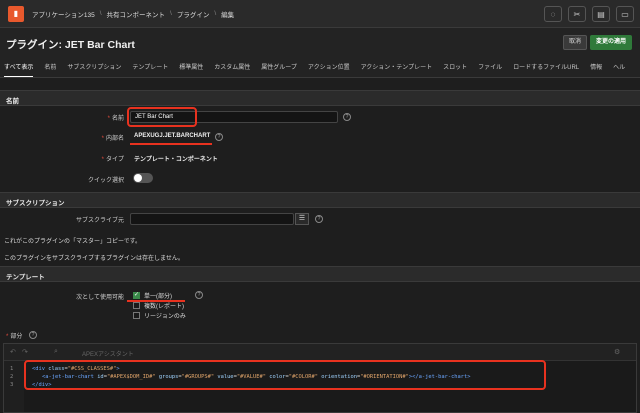 Image resolution: width=640 pixels, height=413 pixels. Describe the element at coordinates (625, 14) in the screenshot. I see `page-icon: ▭` at that location.